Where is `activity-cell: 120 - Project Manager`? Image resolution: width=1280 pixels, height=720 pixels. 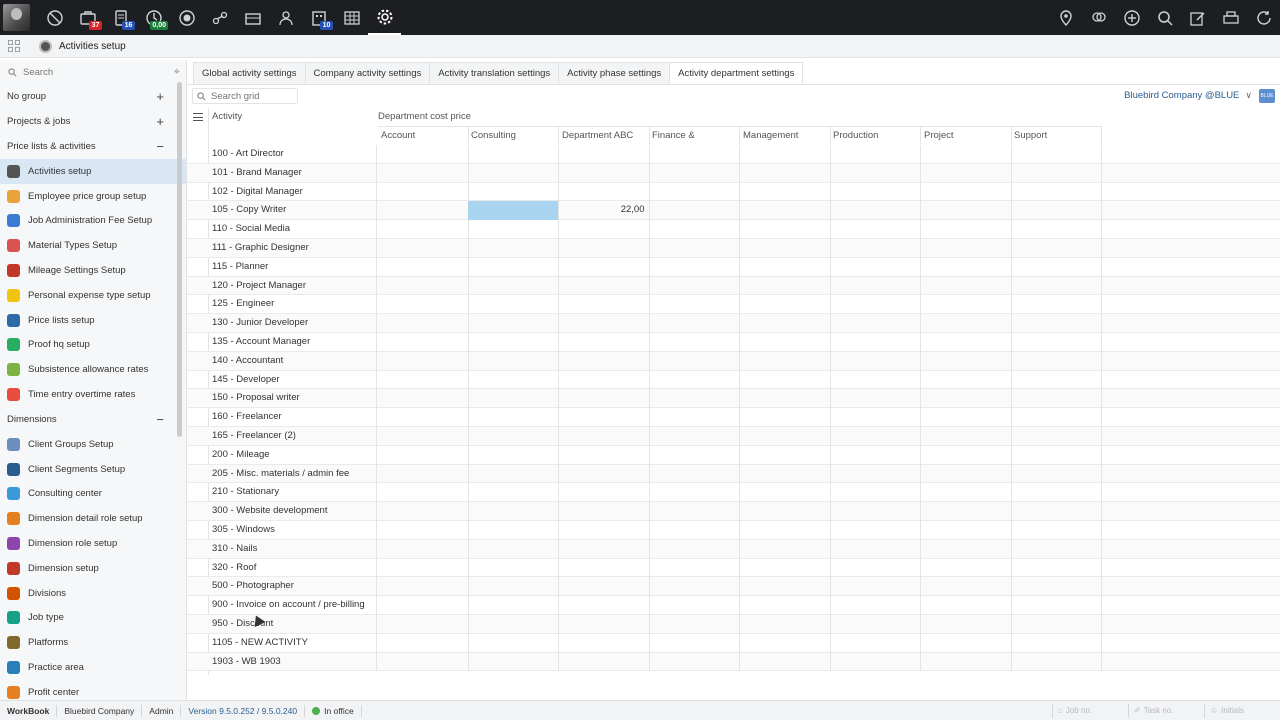 activity-cell: 120 - Project Manager is located at coordinates (293, 286).